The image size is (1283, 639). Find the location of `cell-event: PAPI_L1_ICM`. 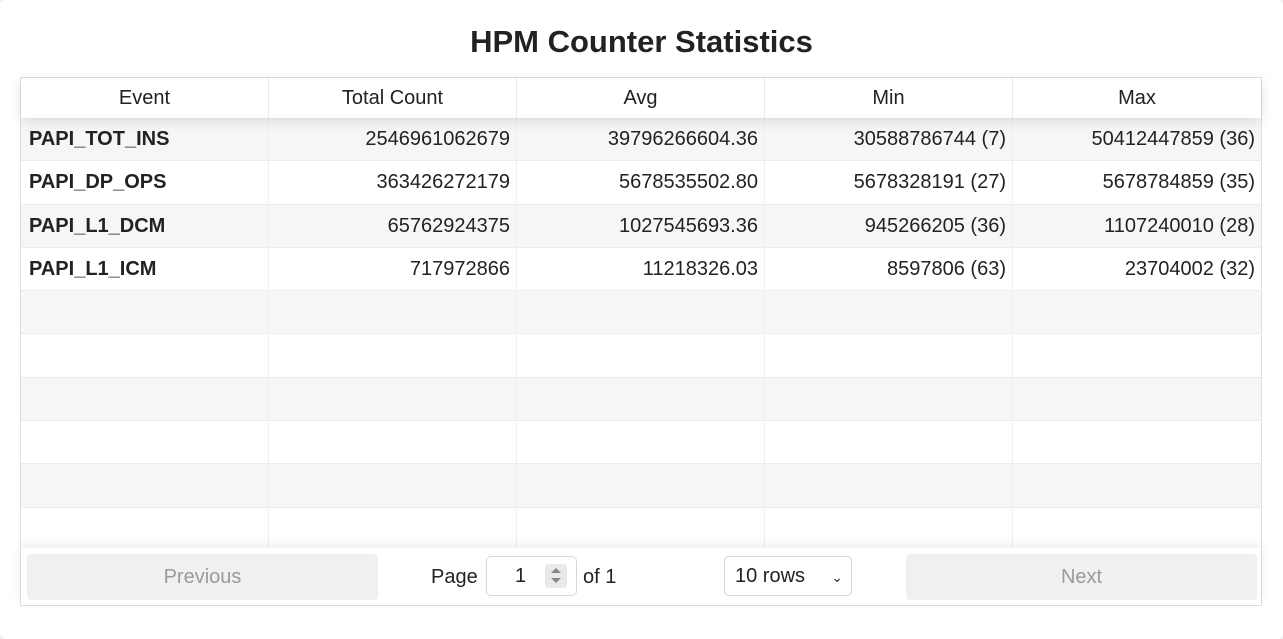

cell-event: PAPI_L1_ICM is located at coordinates (145, 269).